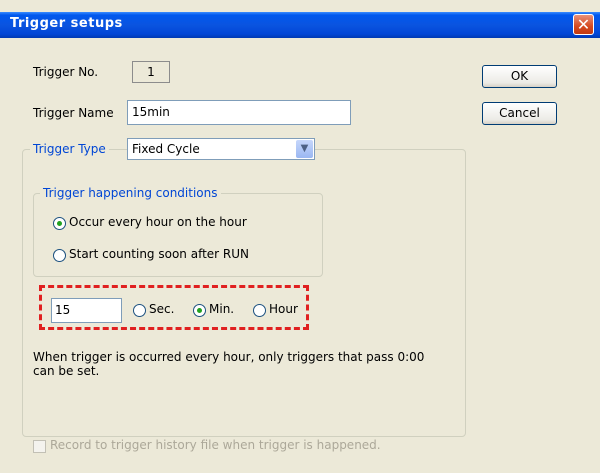 The height and width of the screenshot is (473, 600). Describe the element at coordinates (519, 76) in the screenshot. I see `ok-button: OK` at that location.